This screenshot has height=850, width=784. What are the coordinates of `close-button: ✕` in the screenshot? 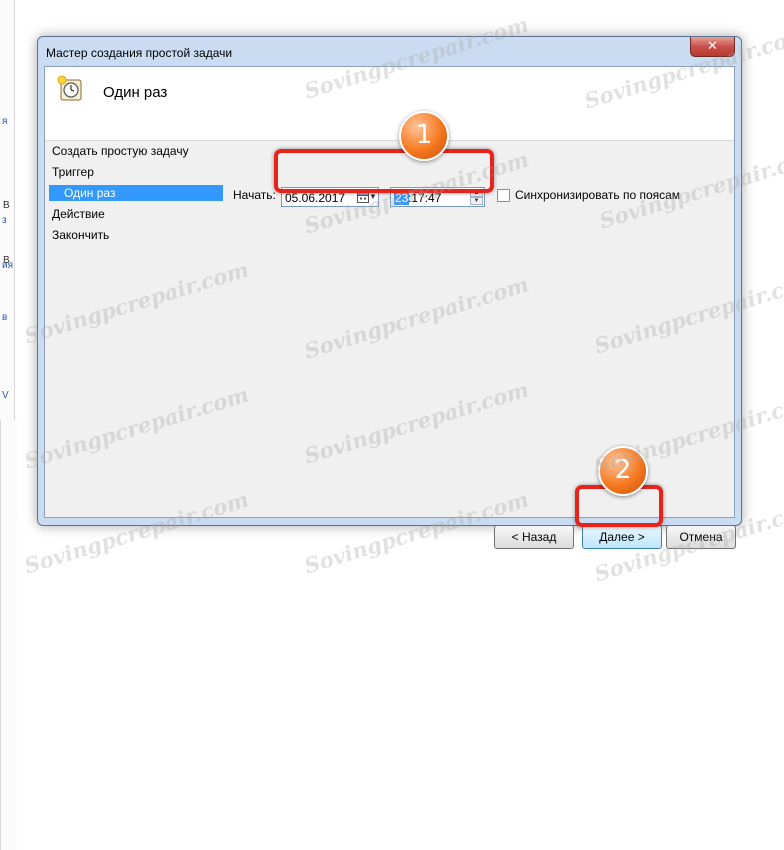 It's located at (712, 47).